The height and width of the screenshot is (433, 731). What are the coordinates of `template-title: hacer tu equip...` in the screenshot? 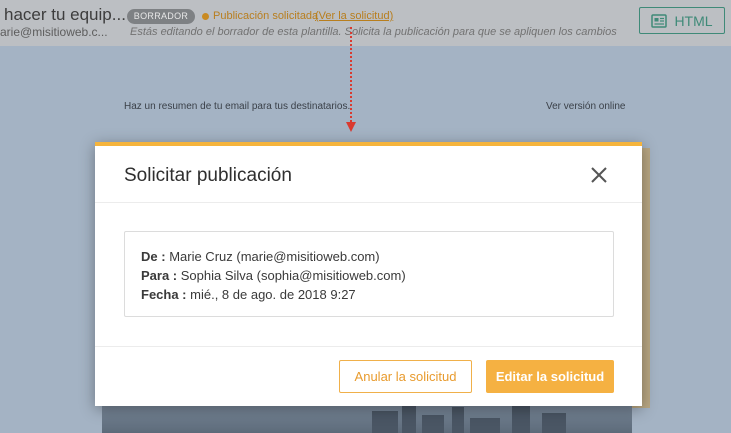 It's located at (65, 14).